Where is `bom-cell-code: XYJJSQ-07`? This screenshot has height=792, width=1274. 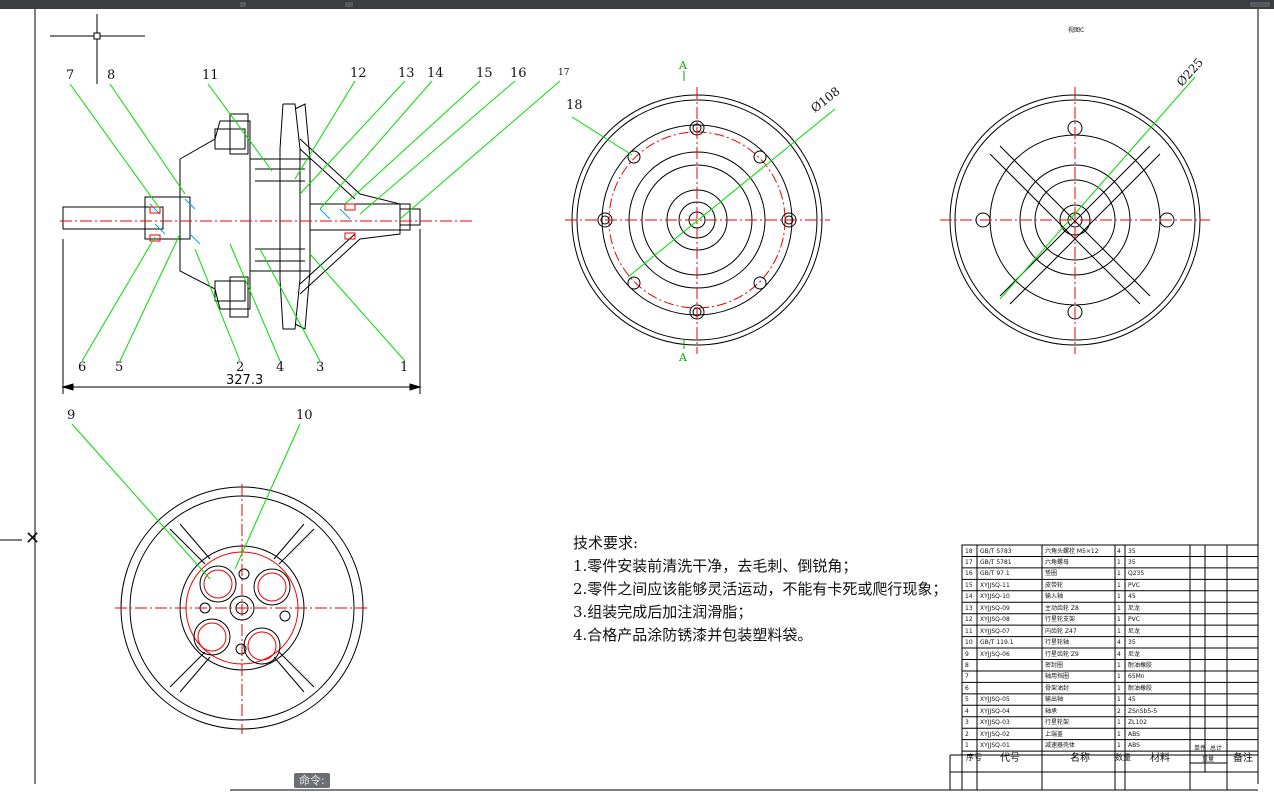 bom-cell-code: XYJJSQ-07 is located at coordinates (995, 631).